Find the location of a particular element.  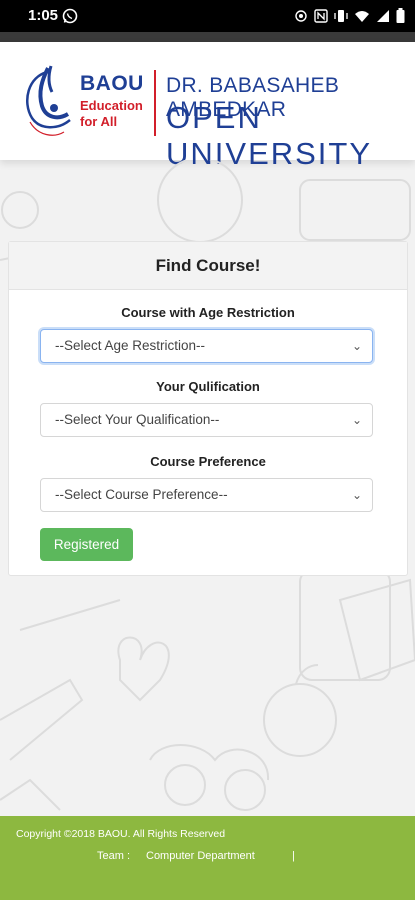

app-top-strip is located at coordinates (207, 37).